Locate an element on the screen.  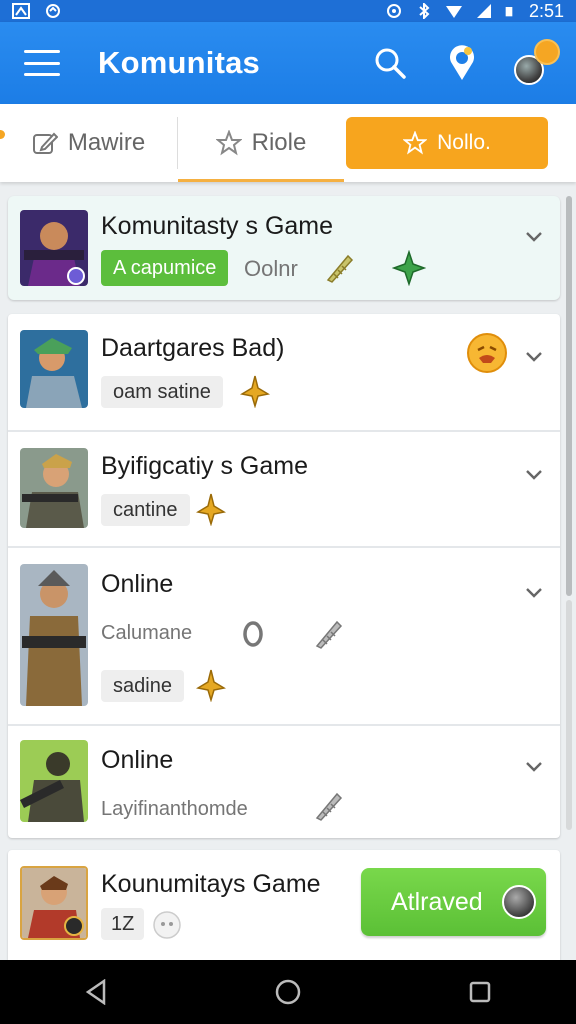
item-subtitle: Layifinanthomde is located at coordinates (174, 809).